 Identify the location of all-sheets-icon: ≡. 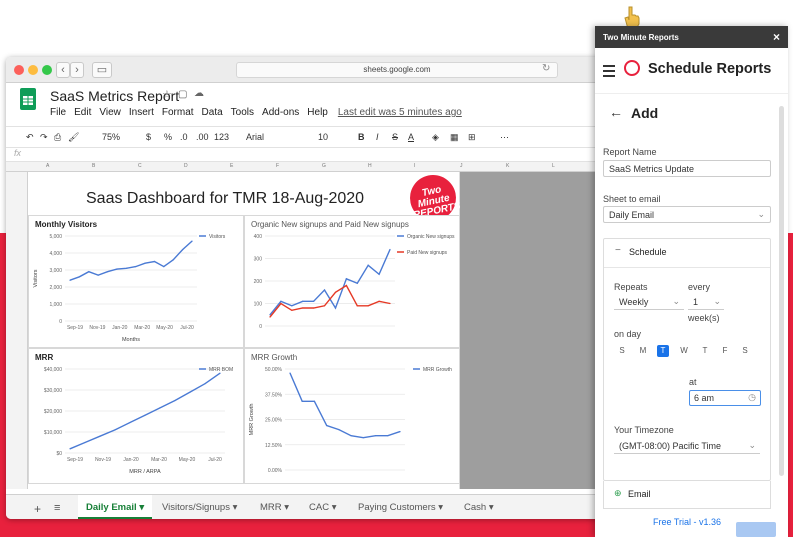
(57, 508).